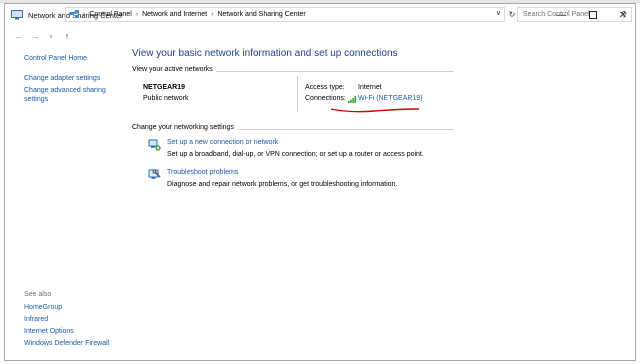  I want to click on troubleshoot-icon, so click(154, 174).